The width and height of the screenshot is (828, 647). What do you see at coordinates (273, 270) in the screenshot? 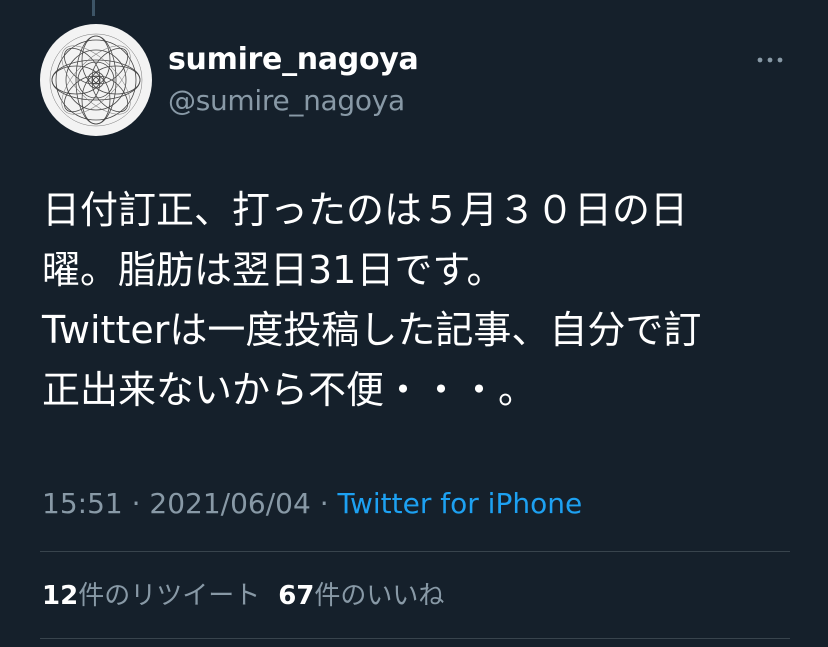
I see `tweet-text-line: 曜。脂肪は翌日31日です。` at bounding box center [273, 270].